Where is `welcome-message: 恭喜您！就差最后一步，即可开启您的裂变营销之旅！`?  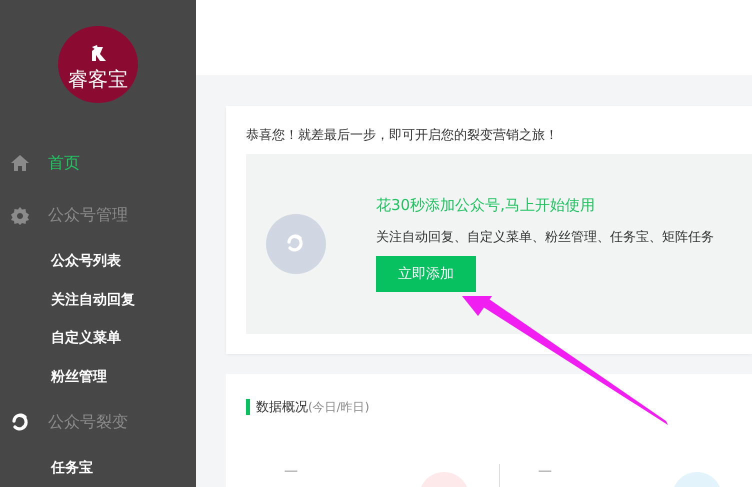 welcome-message: 恭喜您！就差最后一步，即可开启您的裂变营销之旅！ is located at coordinates (402, 135).